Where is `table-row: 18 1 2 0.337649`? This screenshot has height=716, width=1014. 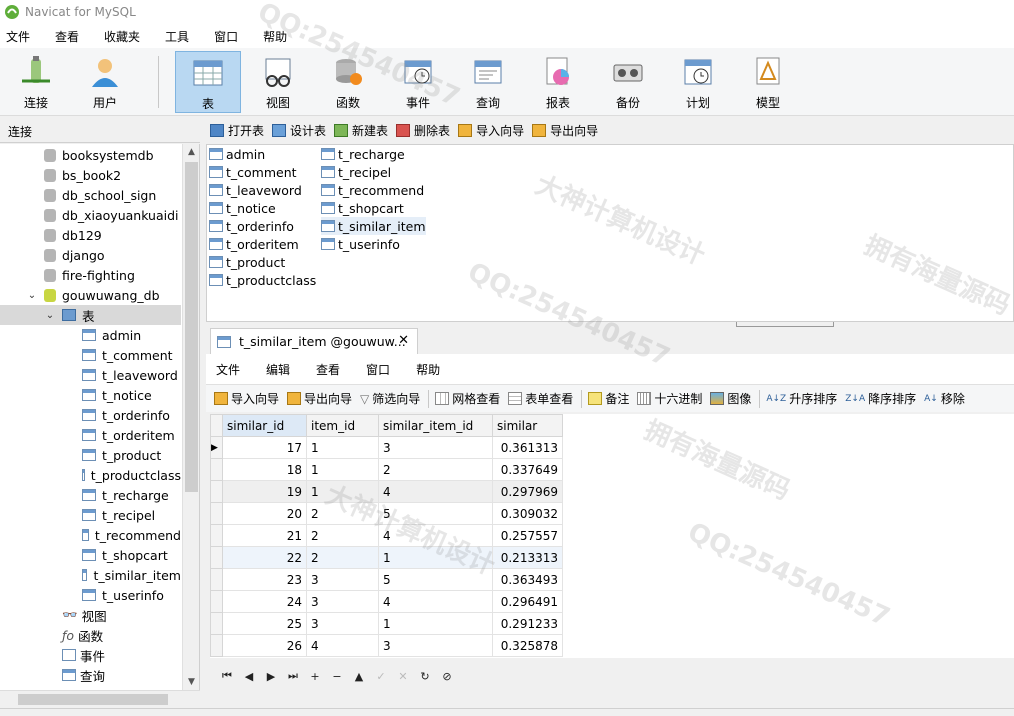
table-row: 18 1 2 0.337649 is located at coordinates (386, 469).